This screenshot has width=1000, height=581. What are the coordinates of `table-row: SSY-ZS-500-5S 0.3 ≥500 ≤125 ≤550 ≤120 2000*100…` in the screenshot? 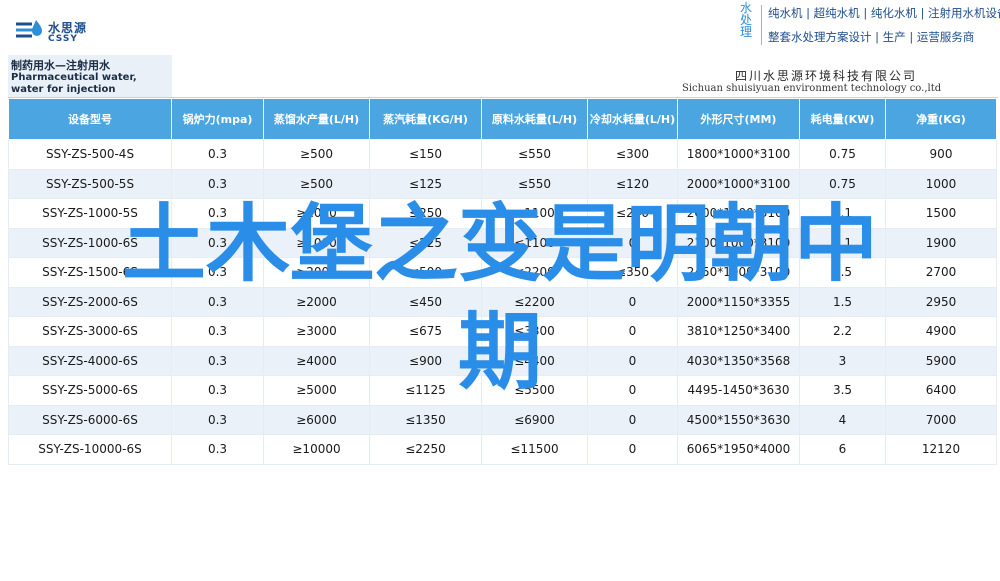 It's located at (502, 183).